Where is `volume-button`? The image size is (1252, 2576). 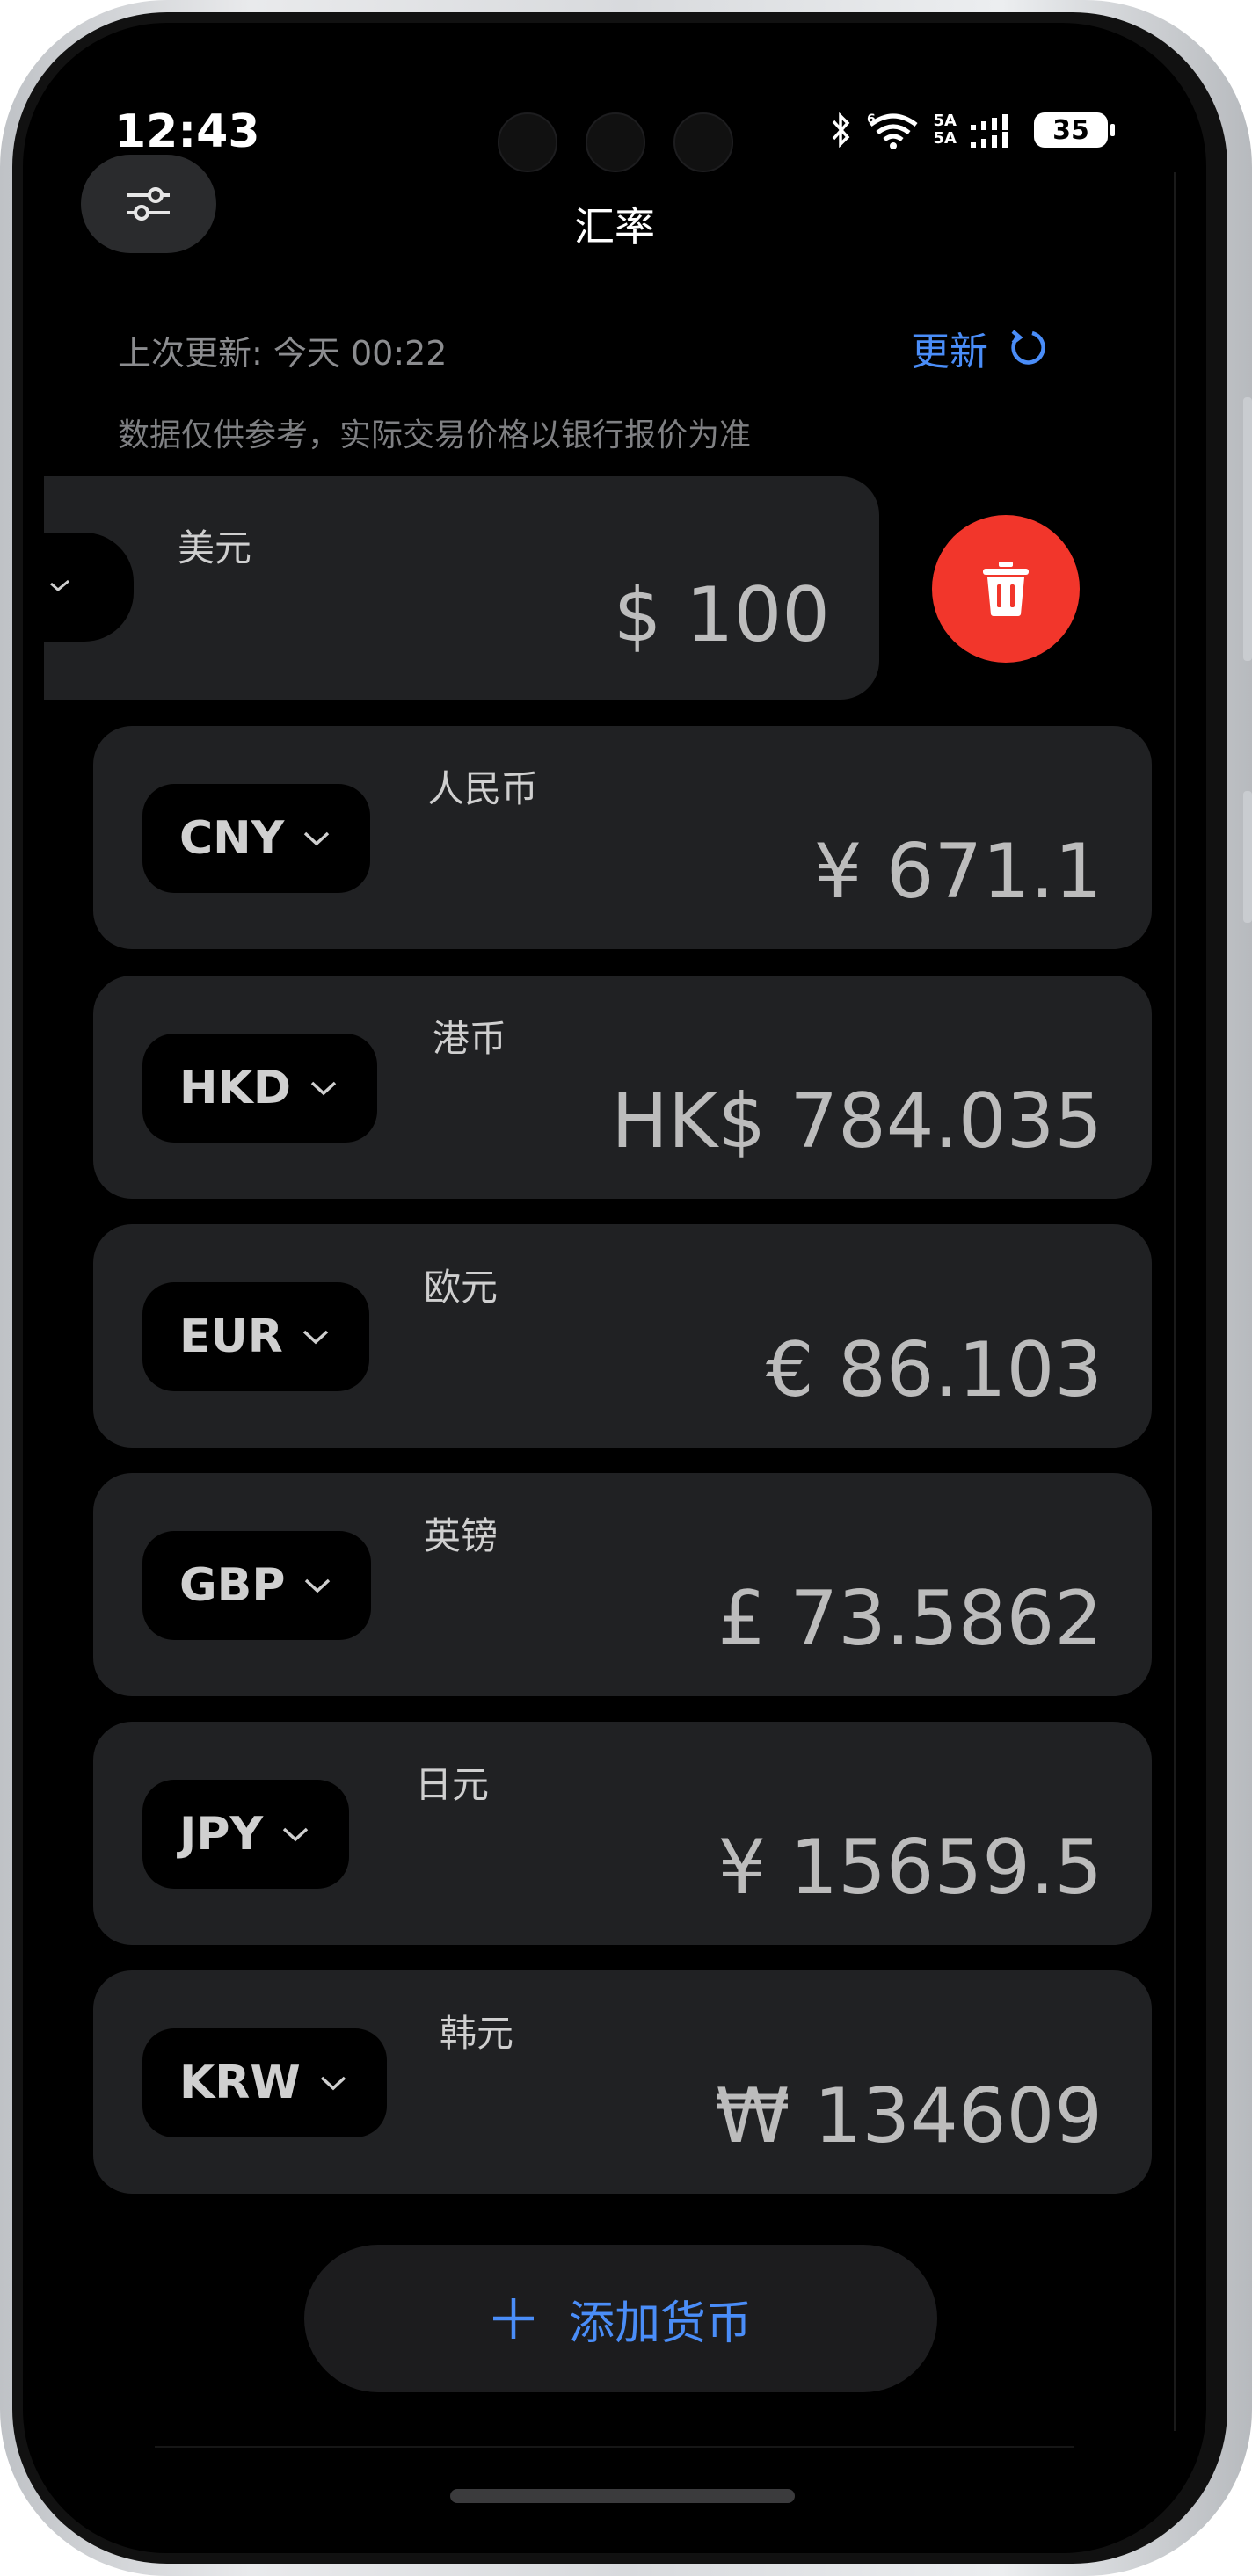
volume-button is located at coordinates (1247, 529).